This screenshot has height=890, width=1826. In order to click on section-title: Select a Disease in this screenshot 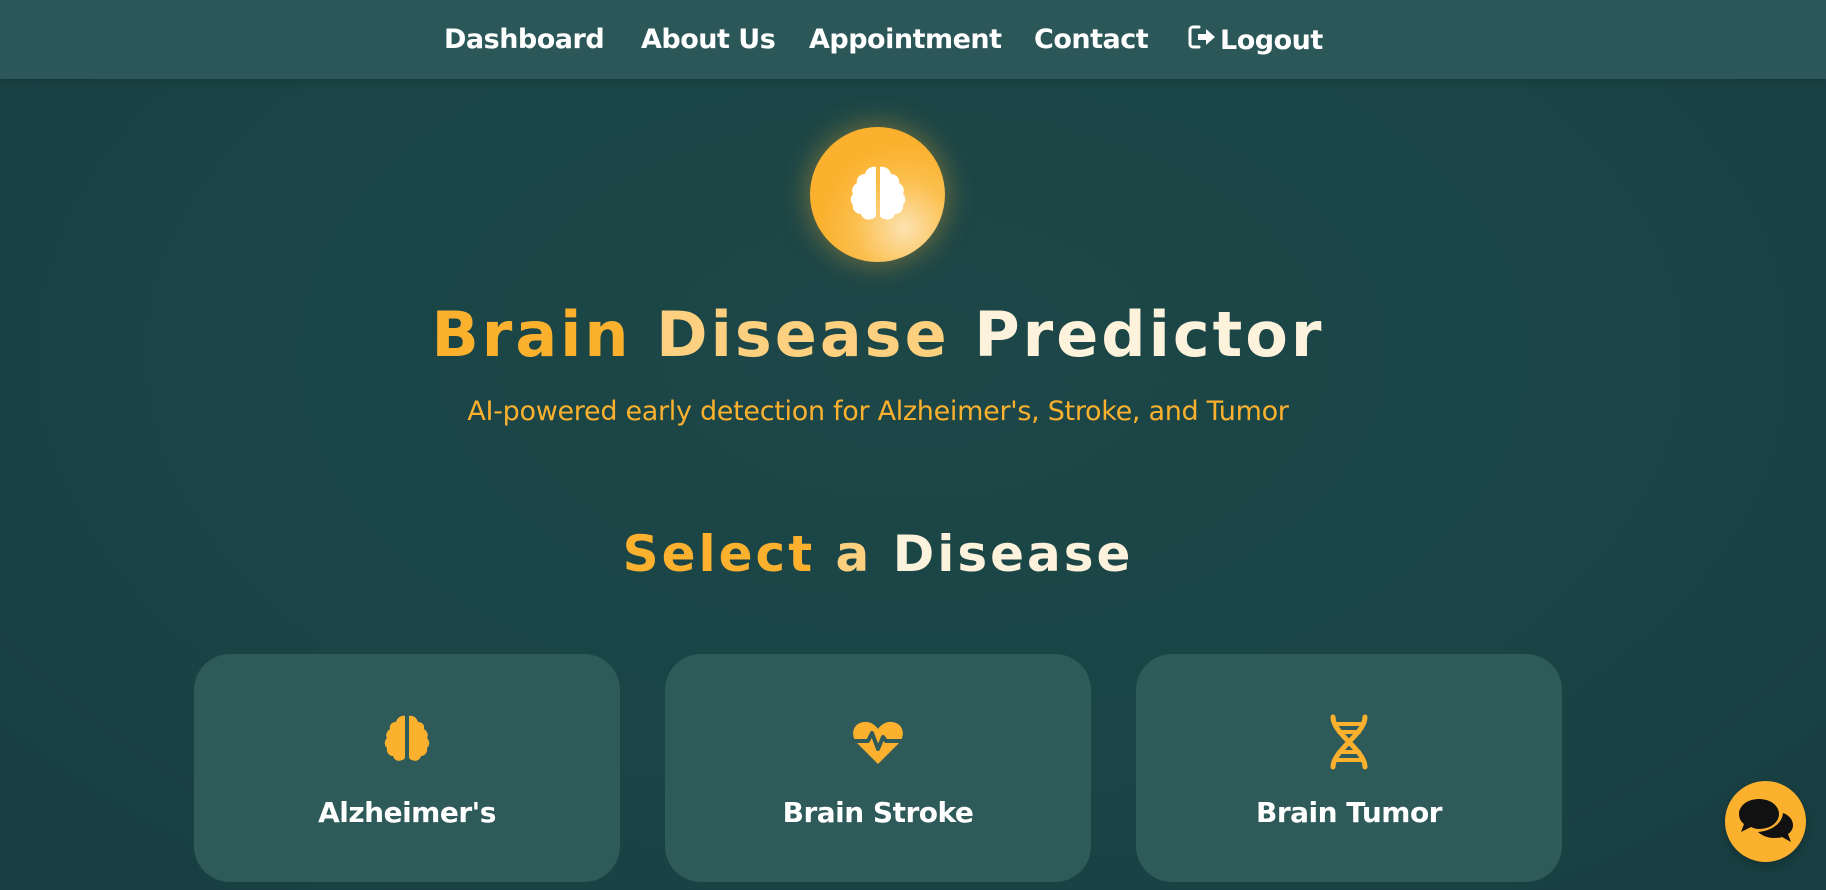, I will do `click(878, 554)`.